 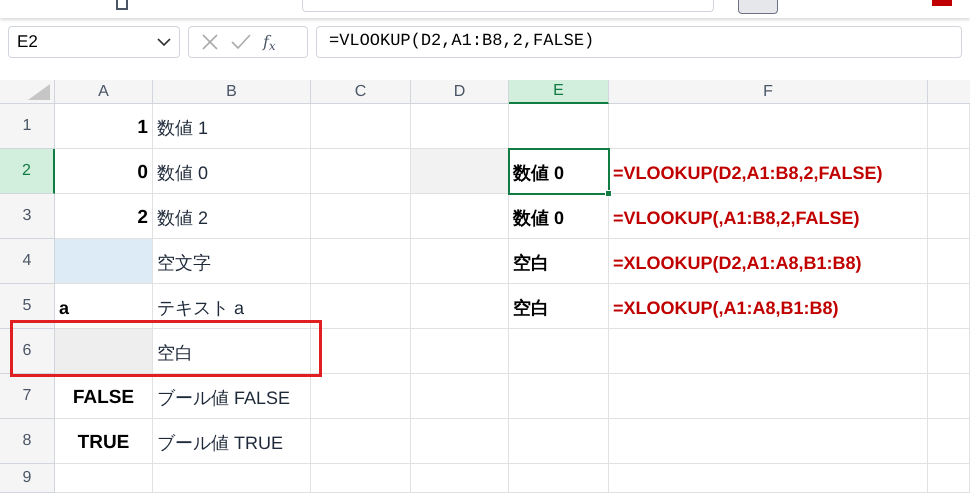 I want to click on column-header, so click(x=949, y=92).